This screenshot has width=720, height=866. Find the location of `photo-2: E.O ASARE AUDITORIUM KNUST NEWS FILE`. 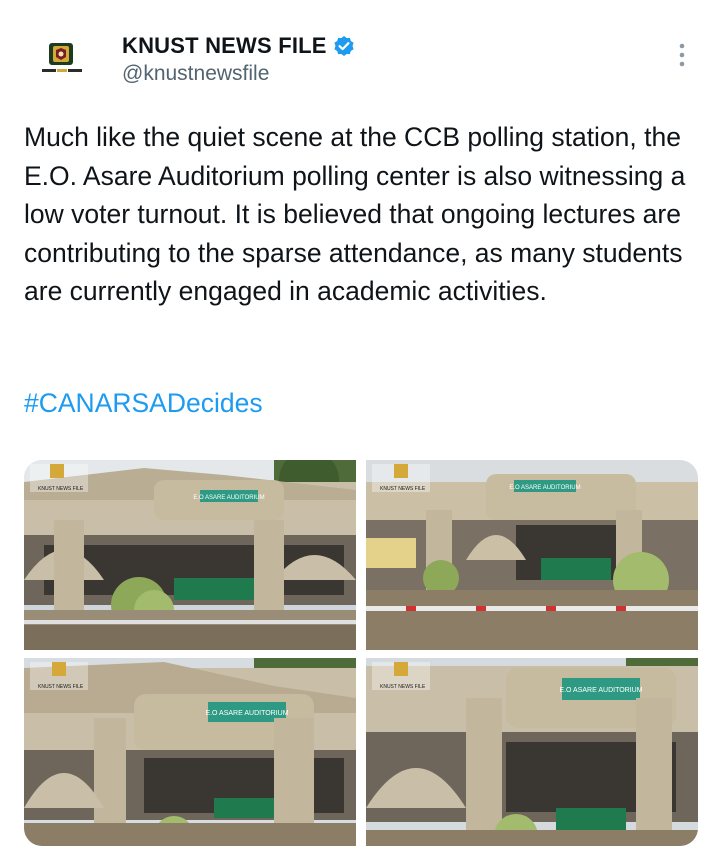

photo-2: E.O ASARE AUDITORIUM KNUST NEWS FILE is located at coordinates (532, 555).